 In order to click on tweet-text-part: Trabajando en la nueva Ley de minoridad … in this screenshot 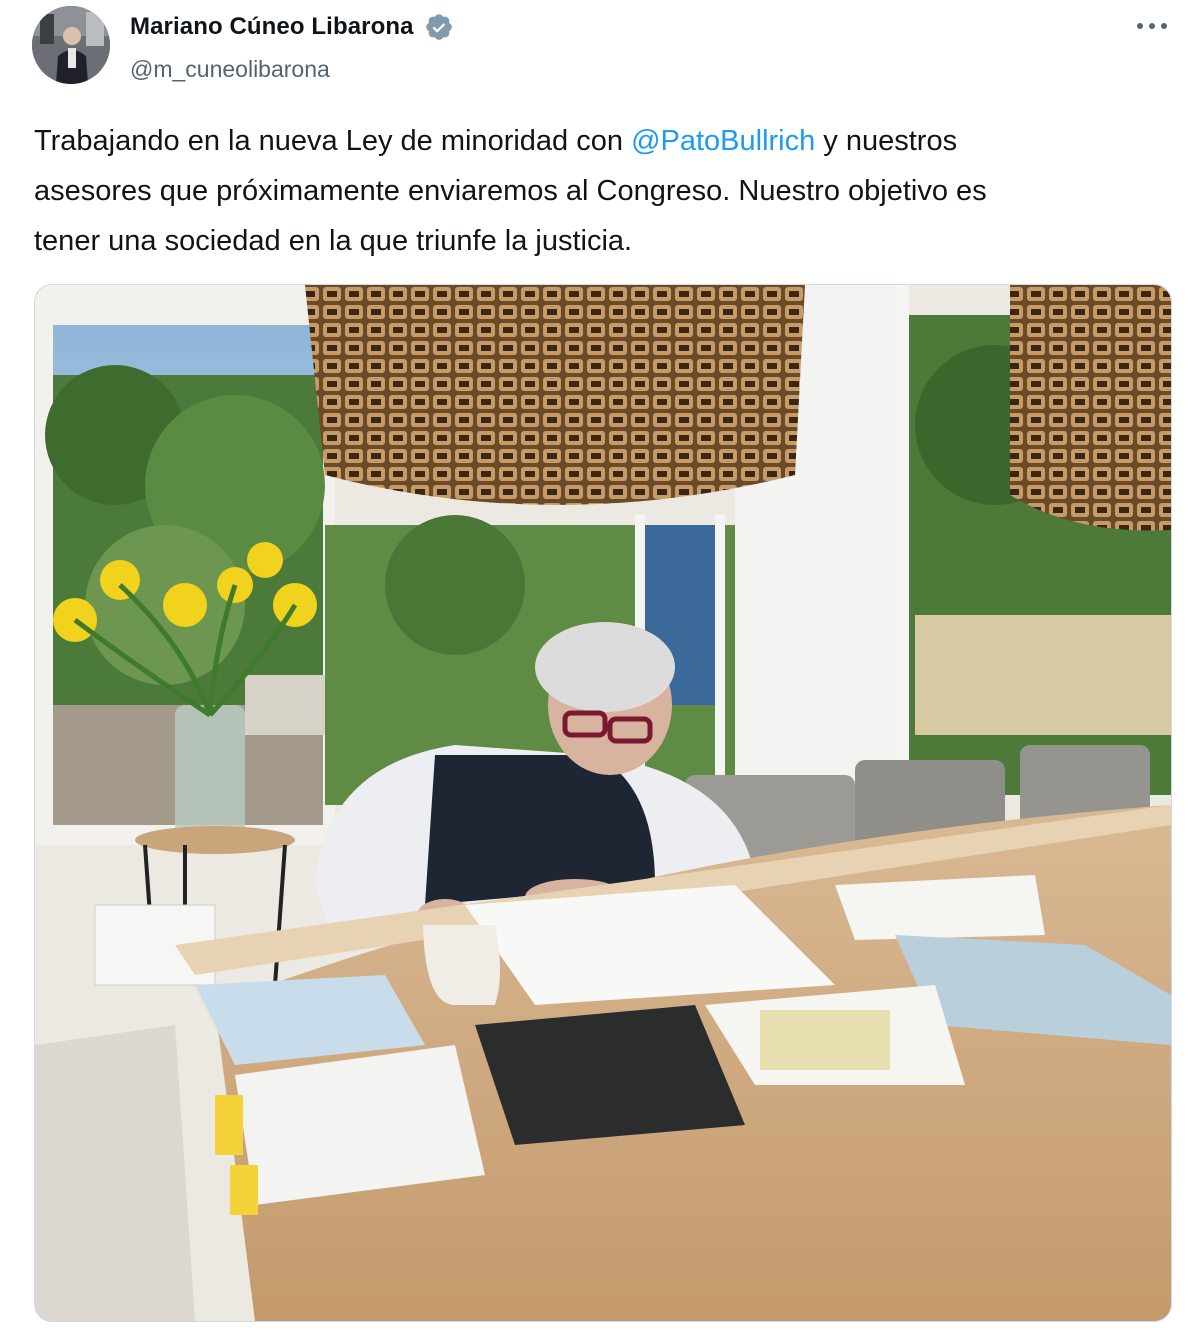, I will do `click(333, 141)`.